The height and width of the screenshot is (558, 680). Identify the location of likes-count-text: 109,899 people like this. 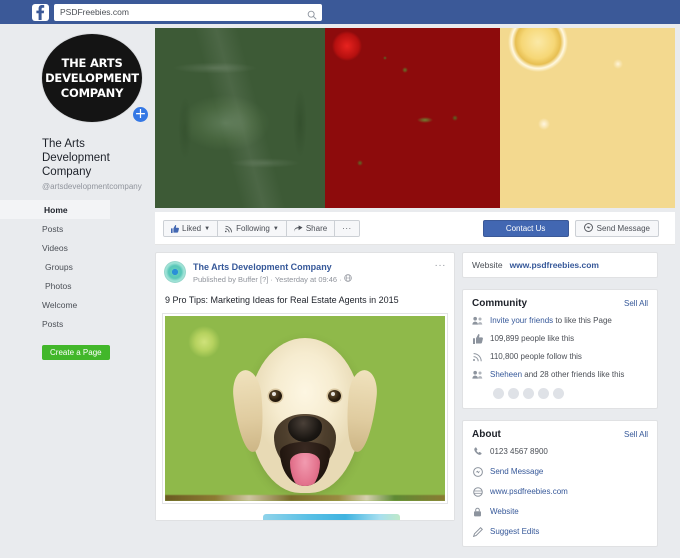
(532, 338).